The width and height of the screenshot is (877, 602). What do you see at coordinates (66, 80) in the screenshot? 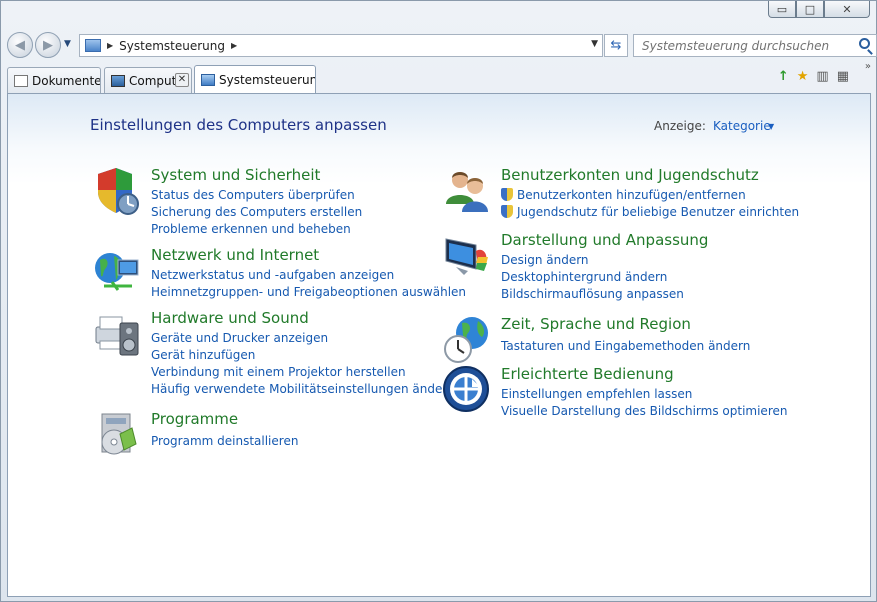
I see `tab-label: Dokumente` at bounding box center [66, 80].